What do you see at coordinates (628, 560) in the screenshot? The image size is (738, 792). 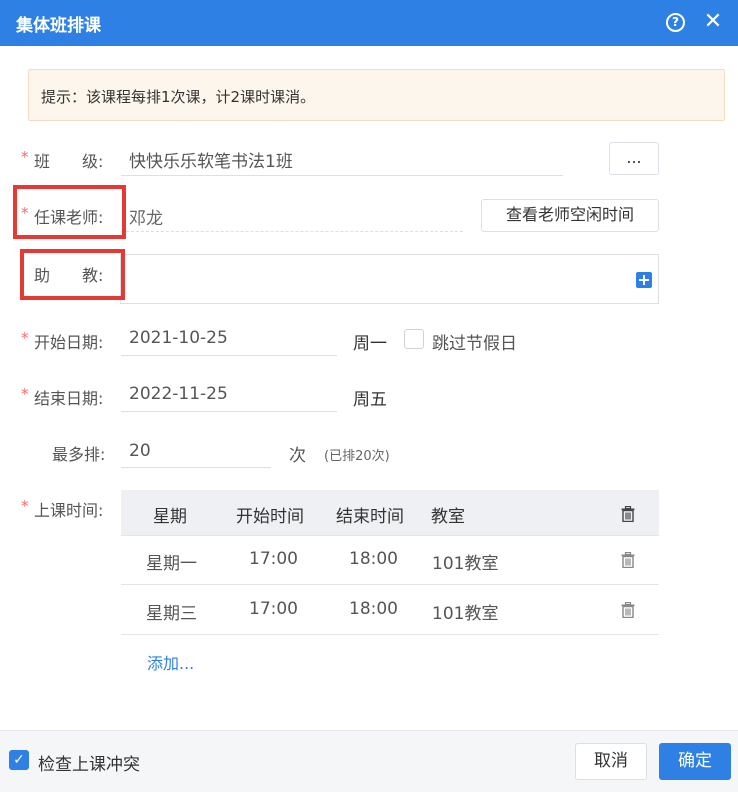 I see `row-1-trash-icon` at bounding box center [628, 560].